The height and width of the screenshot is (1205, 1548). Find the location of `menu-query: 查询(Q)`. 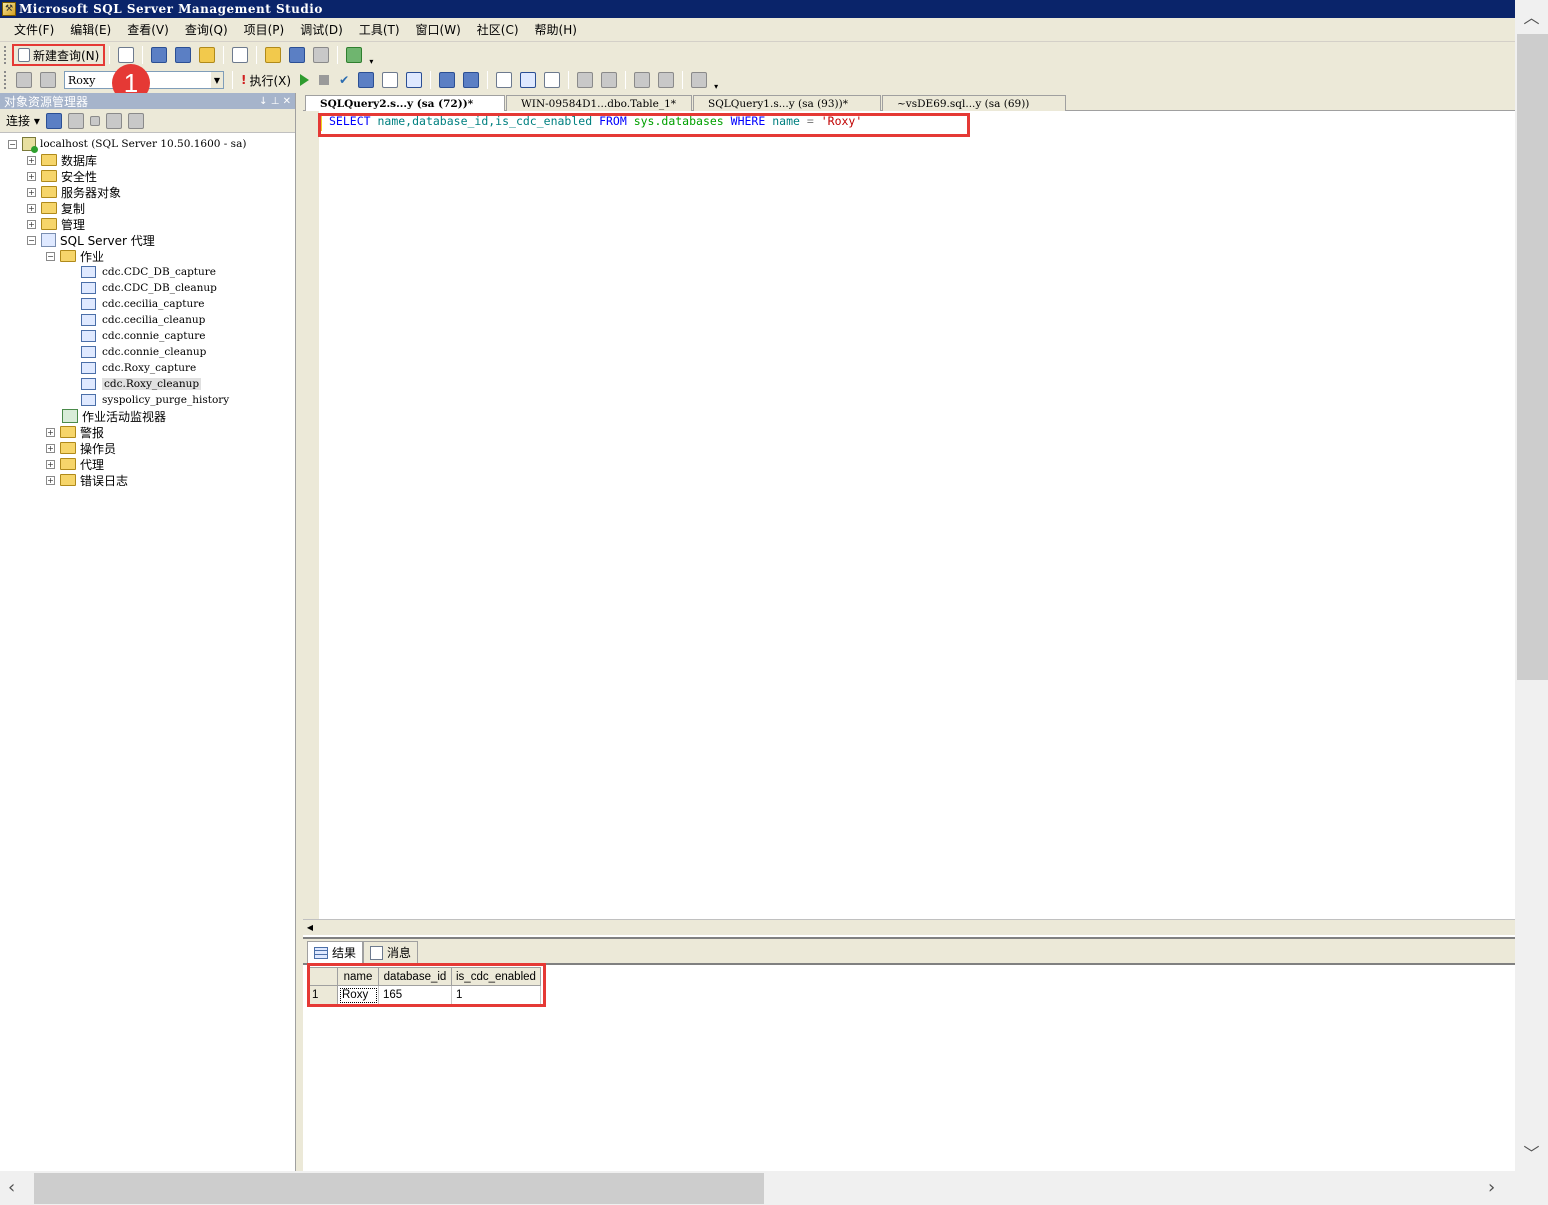

menu-query: 查询(Q) is located at coordinates (206, 29).